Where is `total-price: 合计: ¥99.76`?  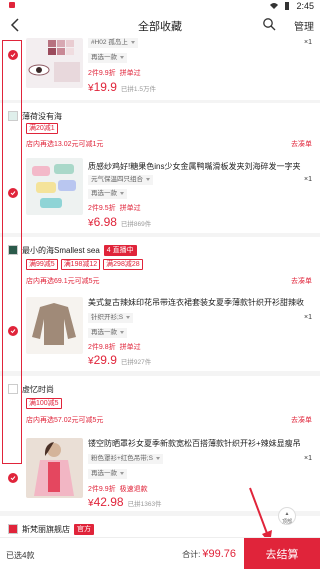
total-price: 合计: ¥99.76 is located at coordinates (209, 554).